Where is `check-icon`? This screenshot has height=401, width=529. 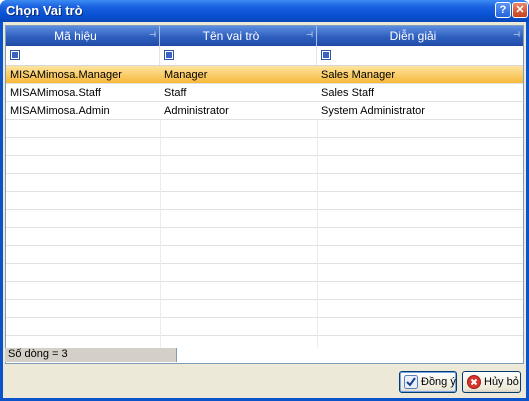
check-icon is located at coordinates (411, 382).